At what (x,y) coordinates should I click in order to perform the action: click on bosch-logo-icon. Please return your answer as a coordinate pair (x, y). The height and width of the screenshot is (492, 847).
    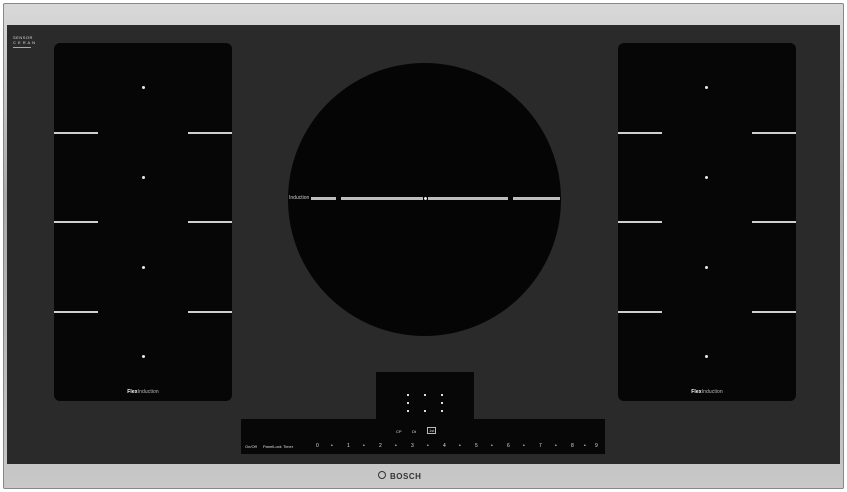
    Looking at the image, I should click on (382, 475).